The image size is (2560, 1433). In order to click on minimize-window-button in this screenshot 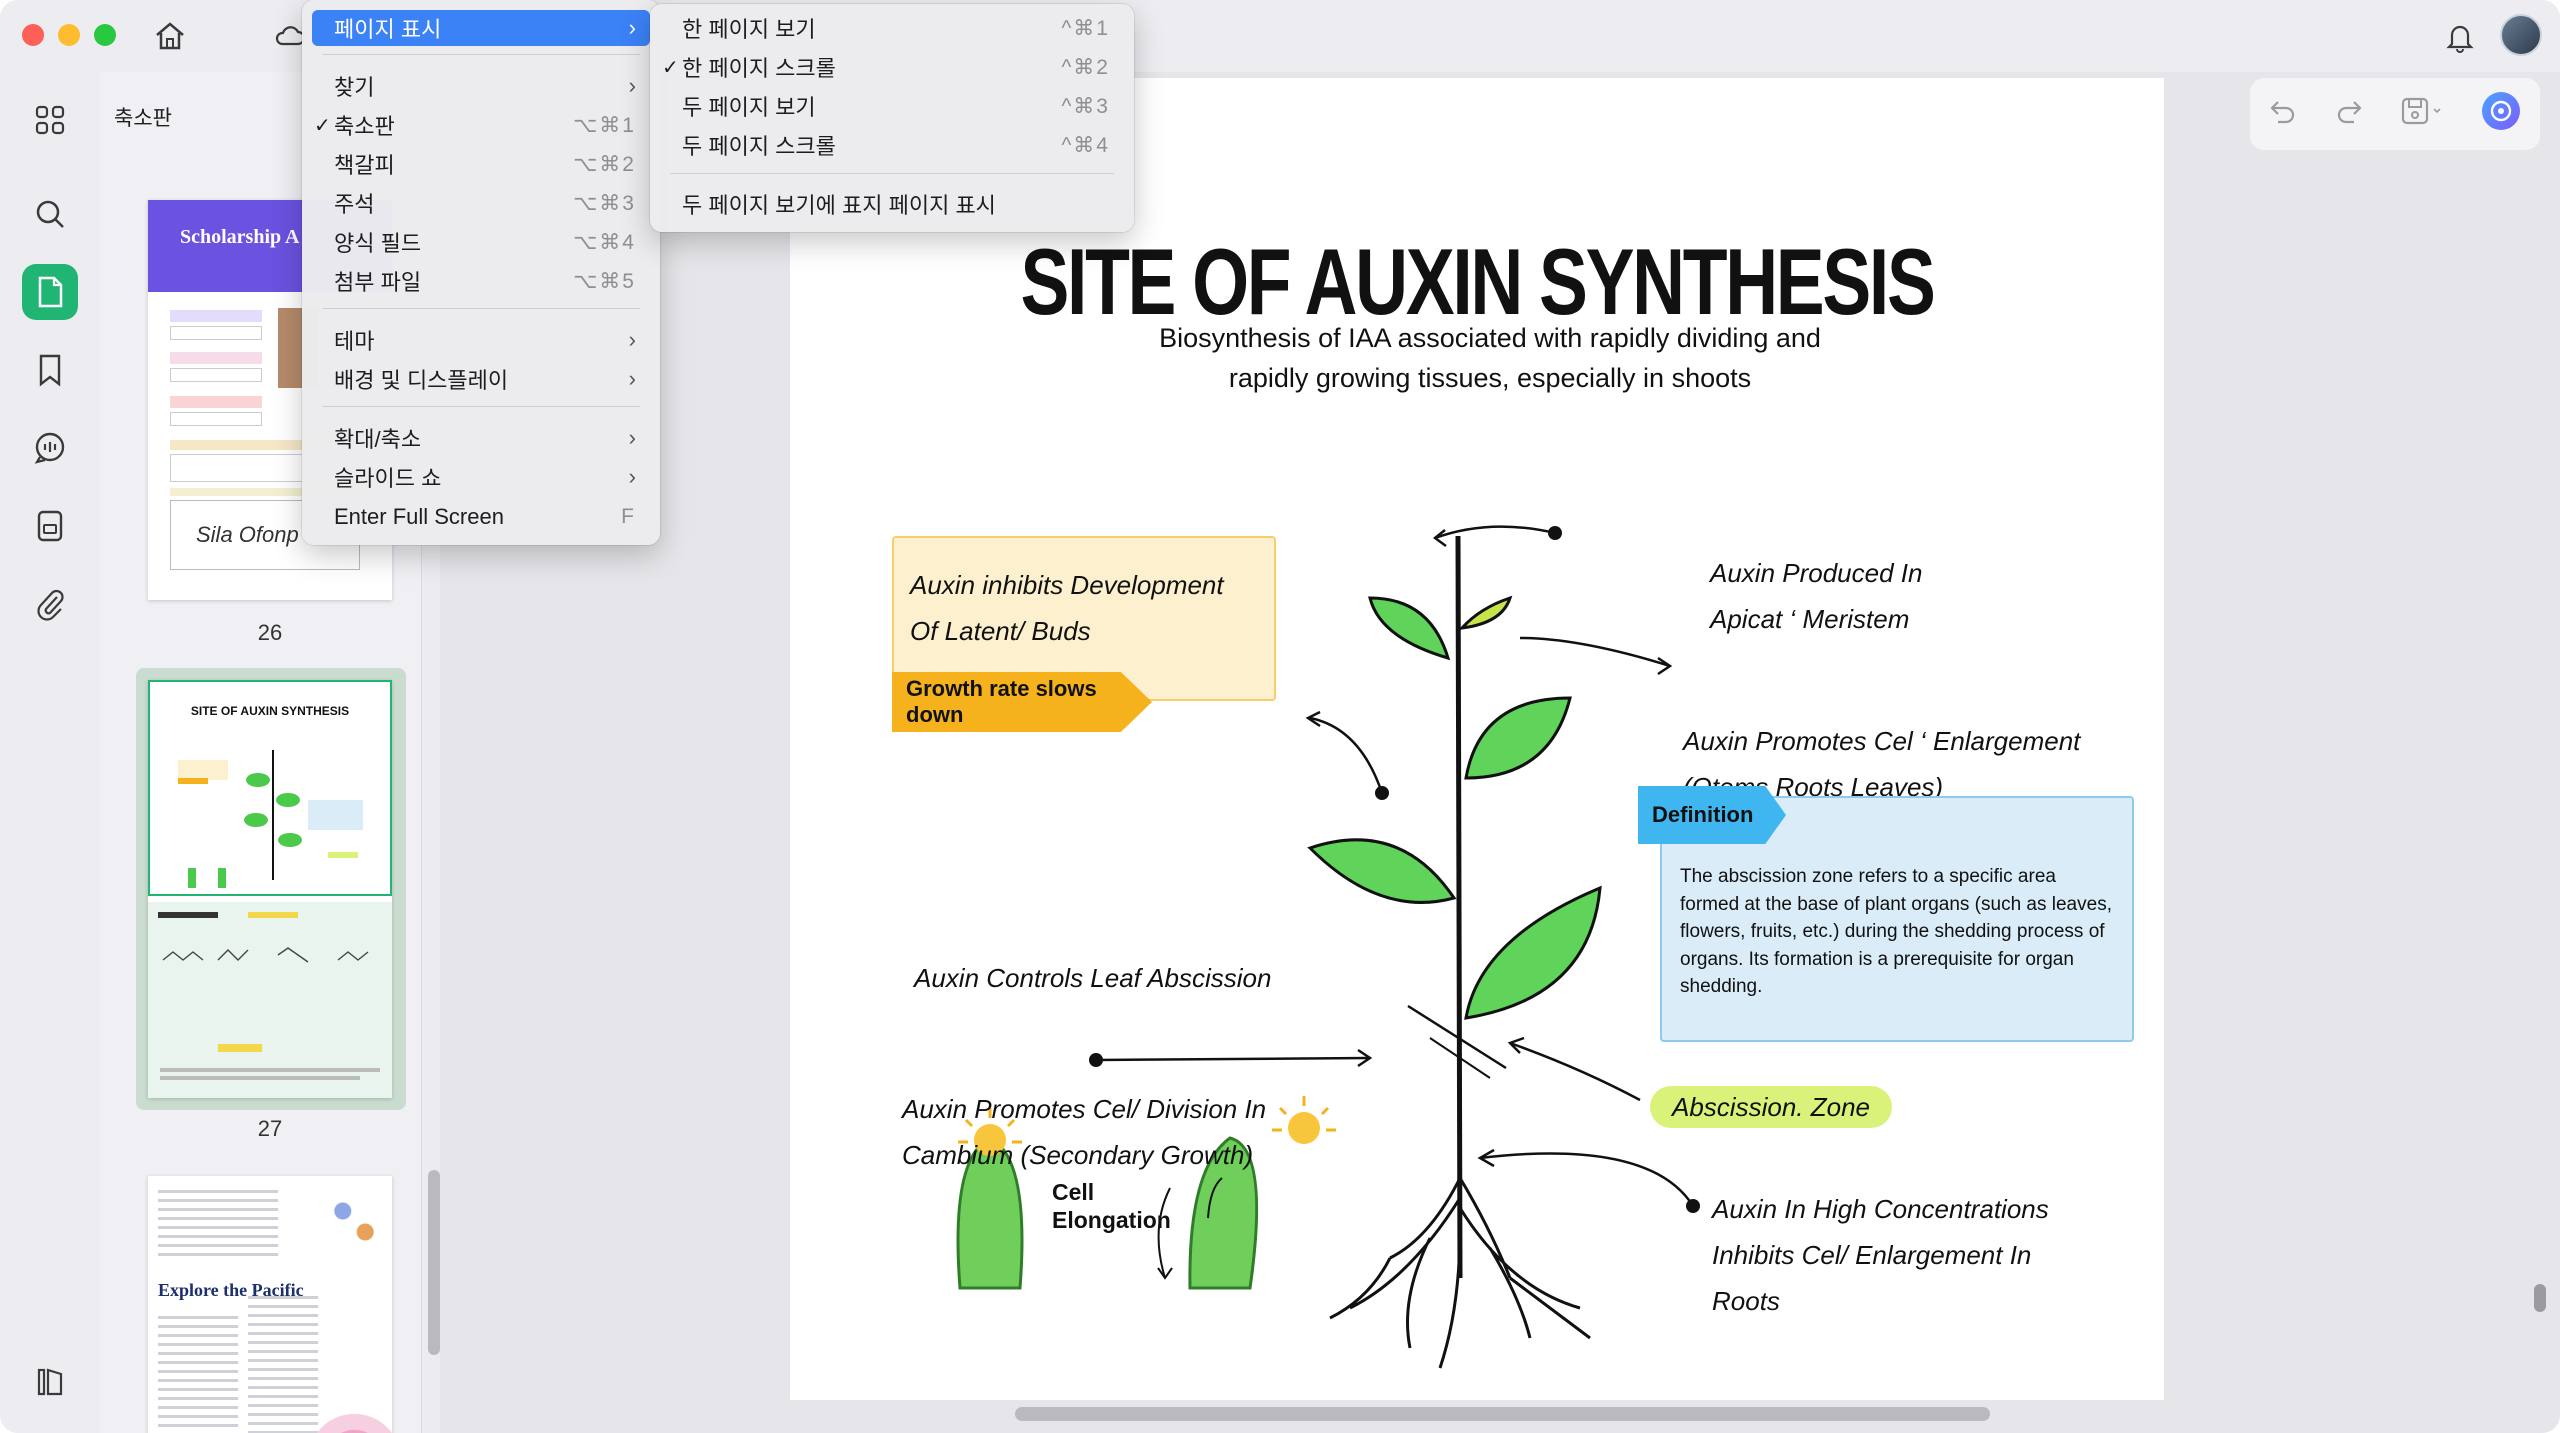, I will do `click(69, 35)`.